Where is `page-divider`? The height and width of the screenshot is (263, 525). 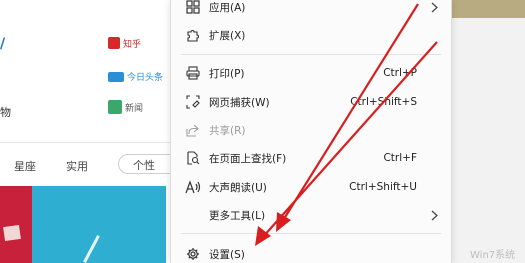 page-divider is located at coordinates (90, 142).